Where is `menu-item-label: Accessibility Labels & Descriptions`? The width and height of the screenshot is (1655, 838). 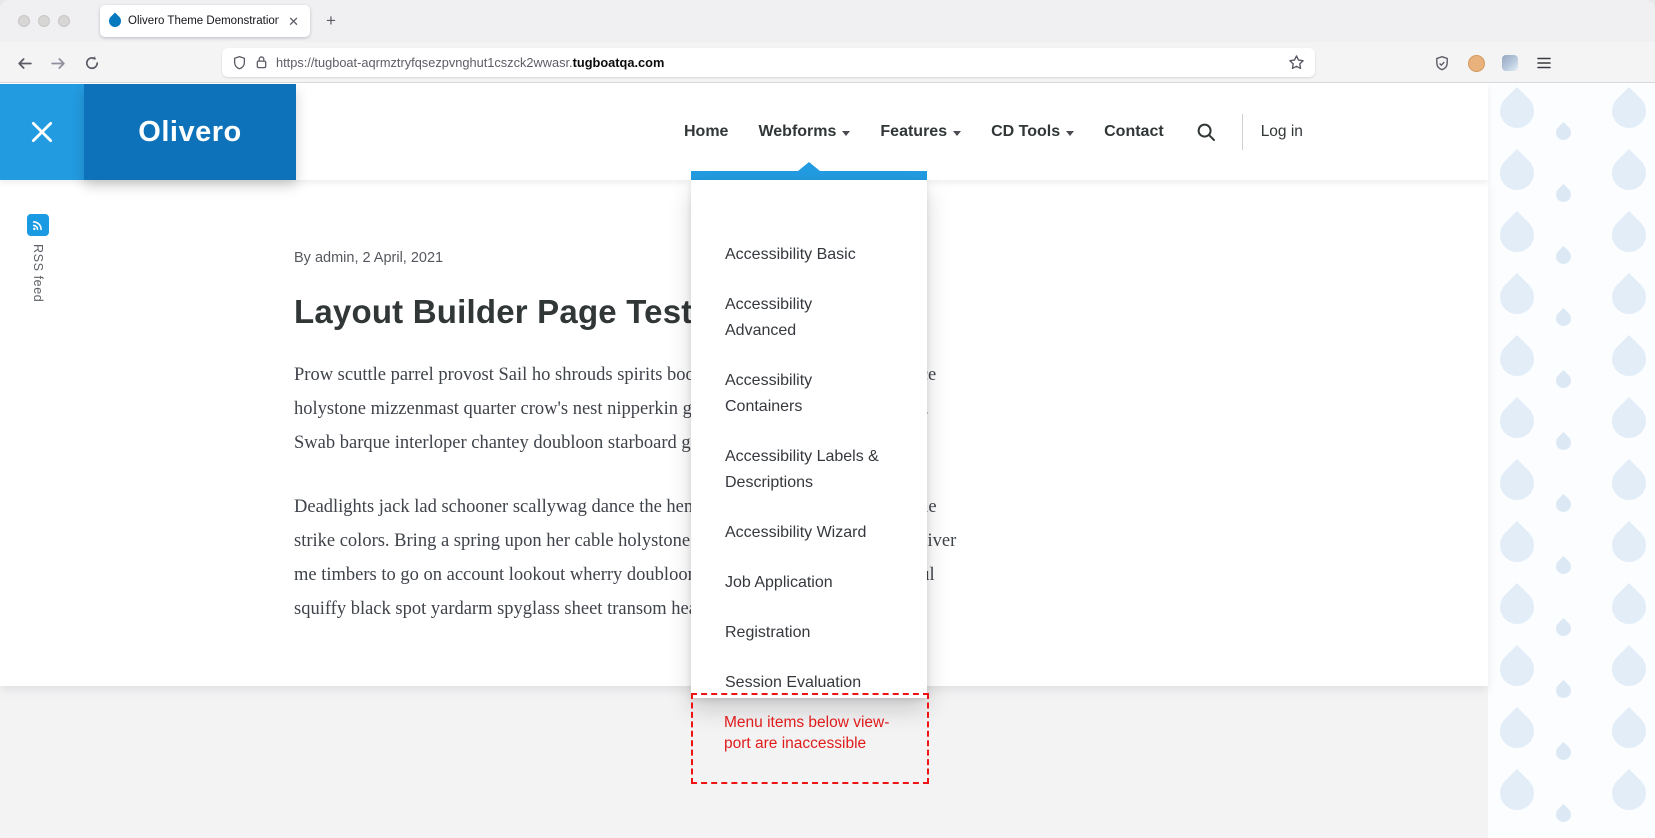
menu-item-label: Accessibility Labels & Descriptions is located at coordinates (802, 469).